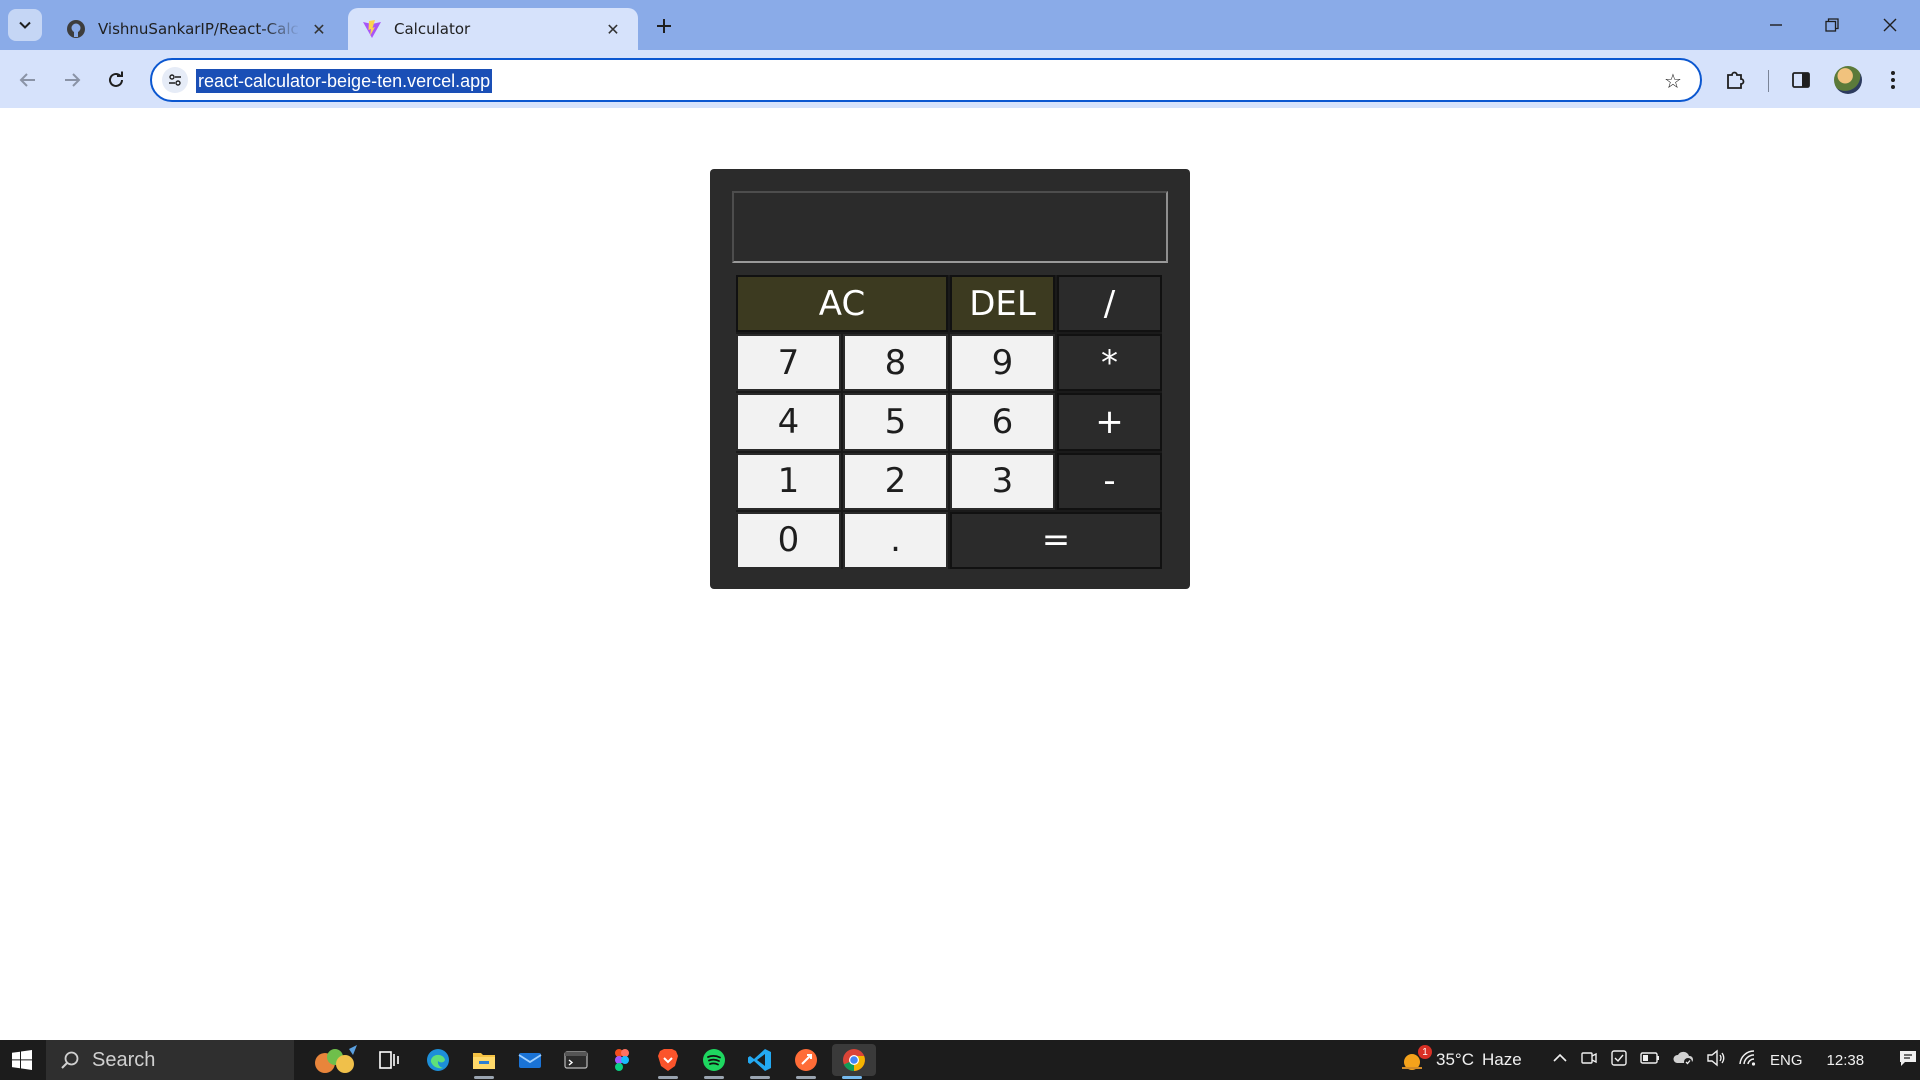  Describe the element at coordinates (1056, 540) in the screenshot. I see `equals-key: =` at that location.